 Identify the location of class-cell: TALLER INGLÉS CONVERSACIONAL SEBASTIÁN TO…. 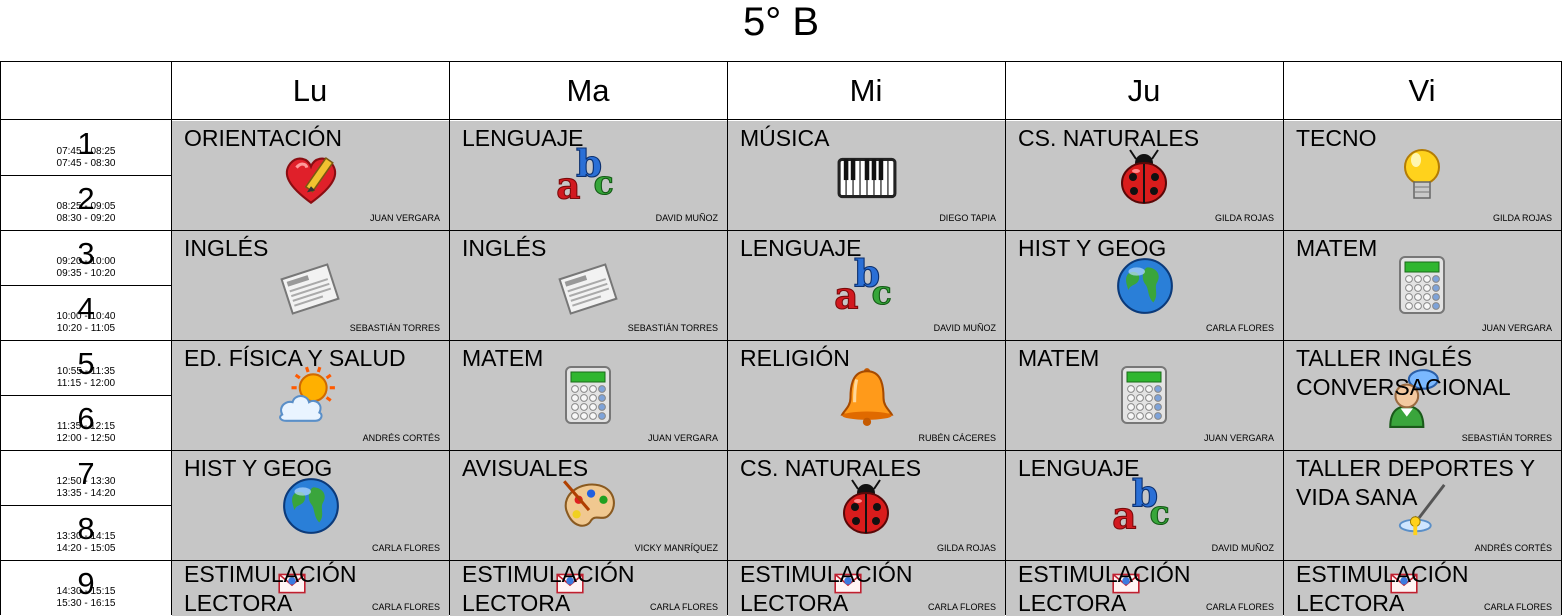
(1422, 395).